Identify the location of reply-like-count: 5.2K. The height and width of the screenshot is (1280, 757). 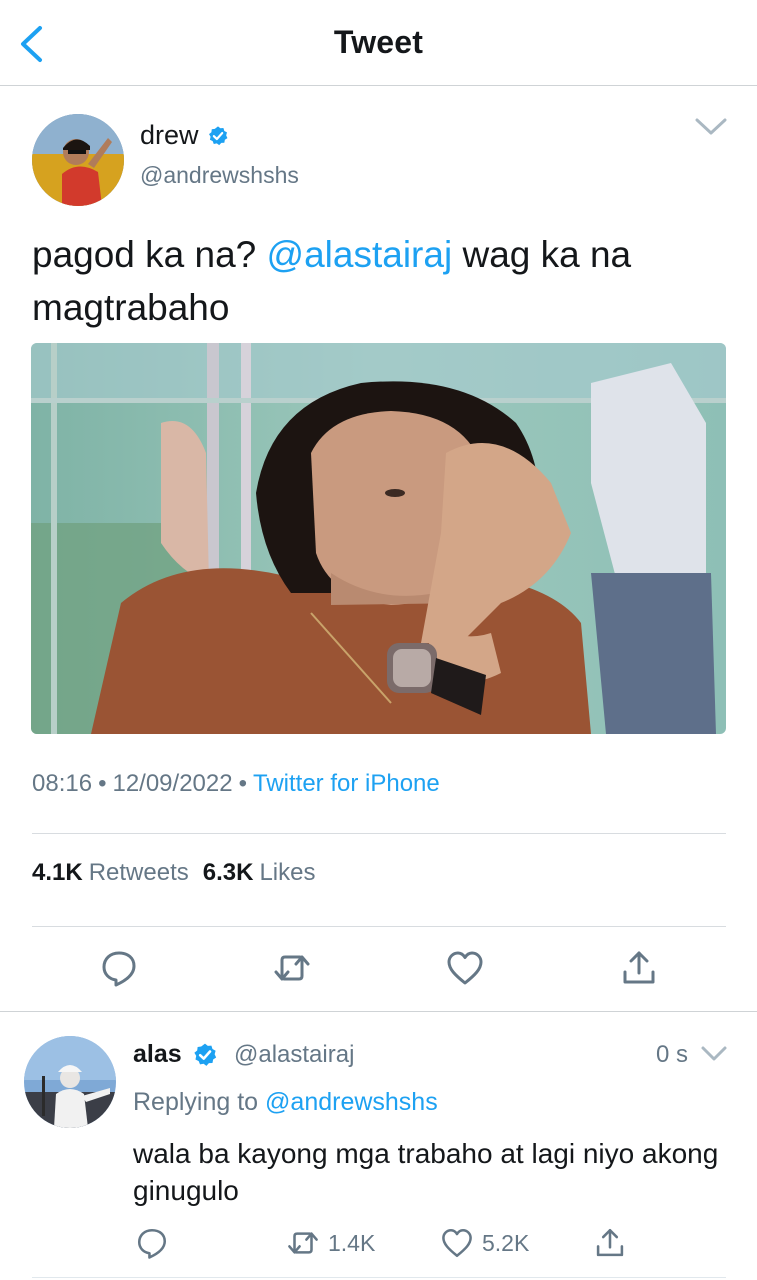
(506, 1242).